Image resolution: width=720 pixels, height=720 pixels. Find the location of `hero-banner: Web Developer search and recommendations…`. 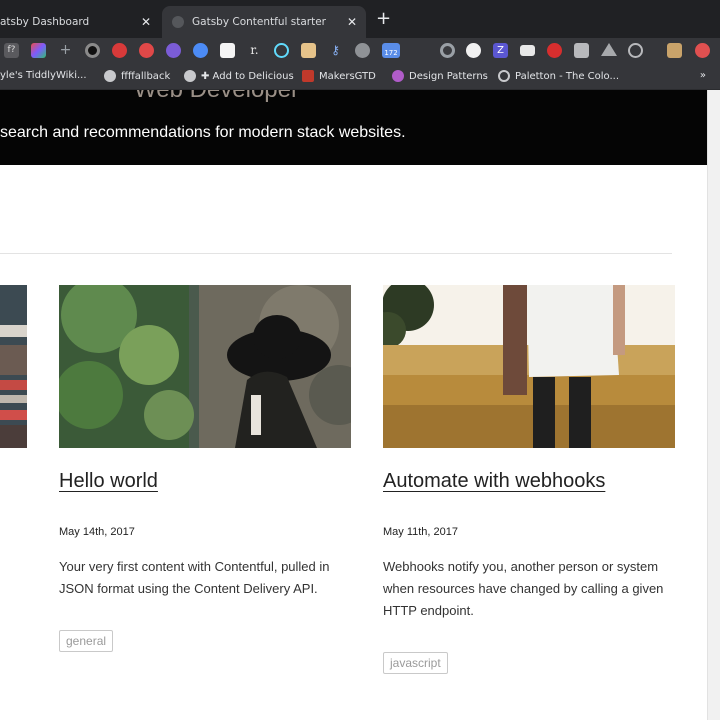

hero-banner: Web Developer search and recommendations… is located at coordinates (353, 127).